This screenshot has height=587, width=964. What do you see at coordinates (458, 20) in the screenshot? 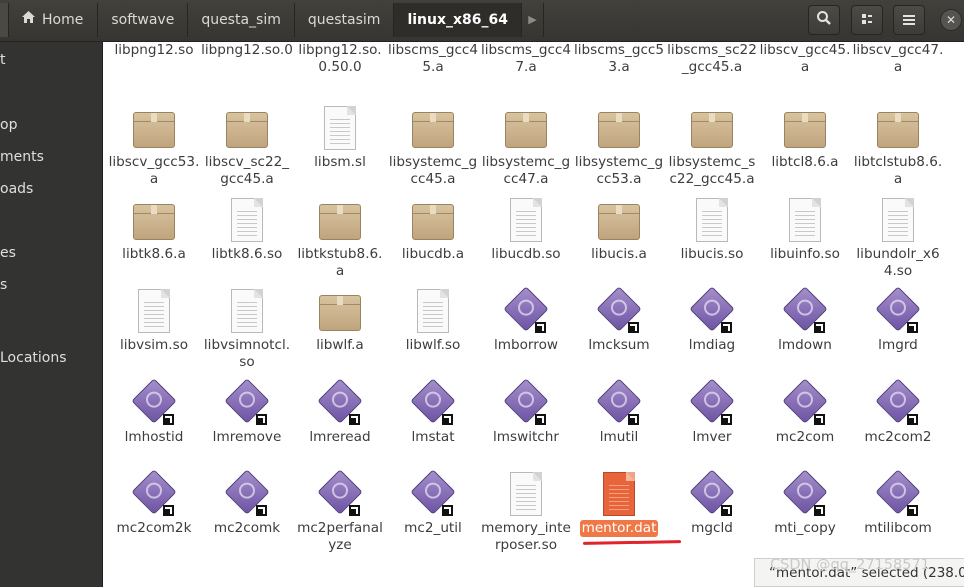
I see `breadcrumb-linux-x86-64: linux_x86_64` at bounding box center [458, 20].